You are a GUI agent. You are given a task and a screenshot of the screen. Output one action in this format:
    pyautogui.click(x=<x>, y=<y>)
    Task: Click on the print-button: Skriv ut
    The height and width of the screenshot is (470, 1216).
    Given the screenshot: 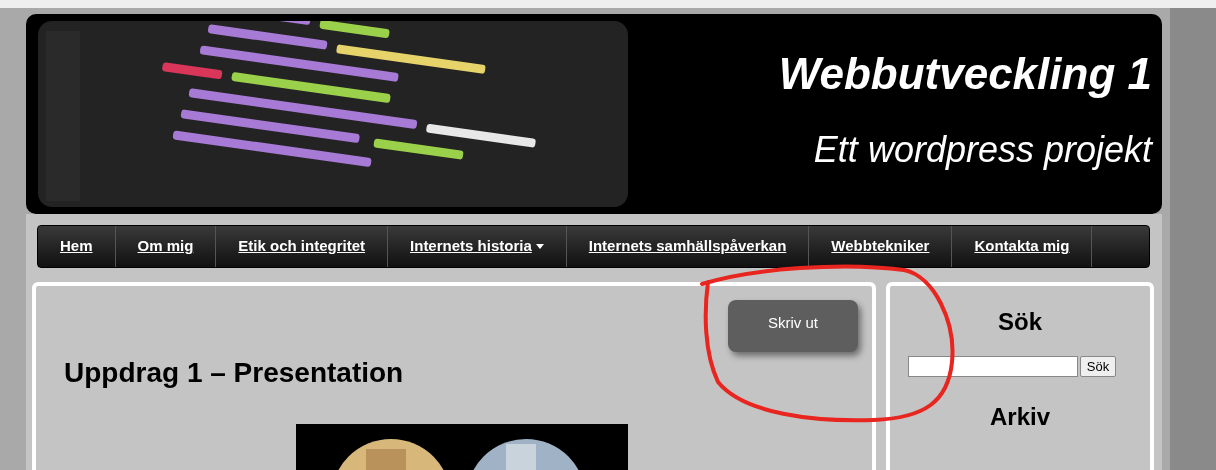 What is the action you would take?
    pyautogui.click(x=793, y=326)
    